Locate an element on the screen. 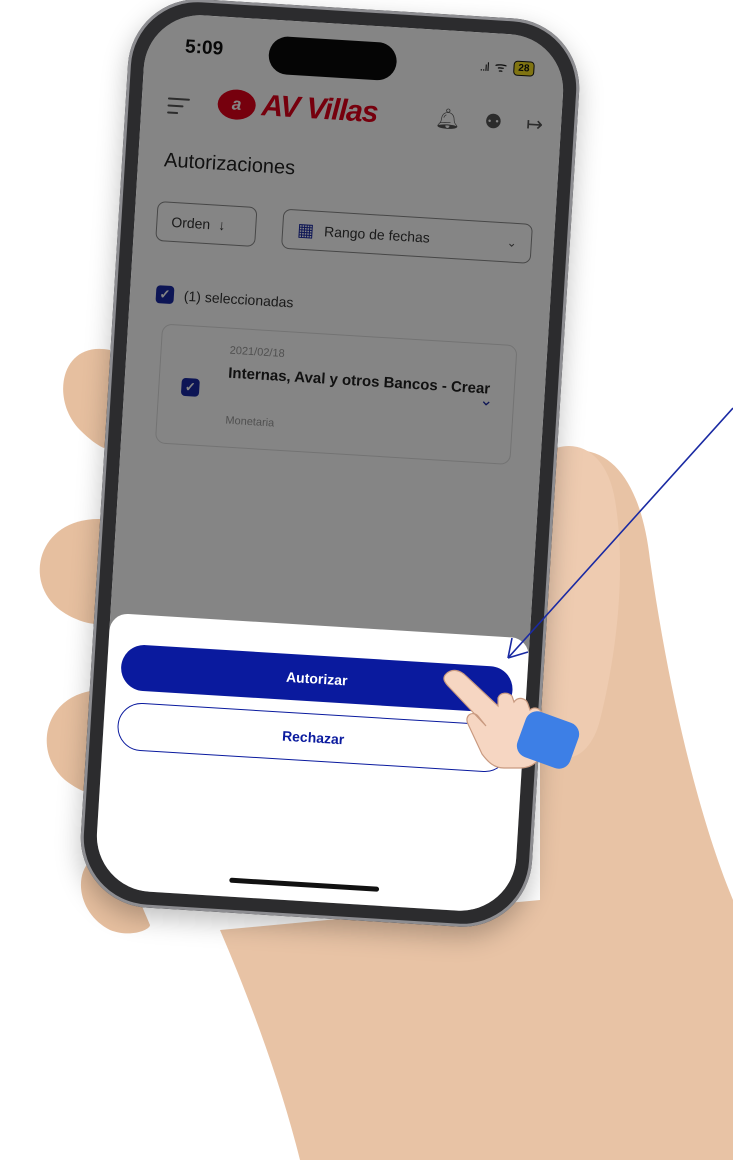  tap-pointer-icon is located at coordinates (511, 719).